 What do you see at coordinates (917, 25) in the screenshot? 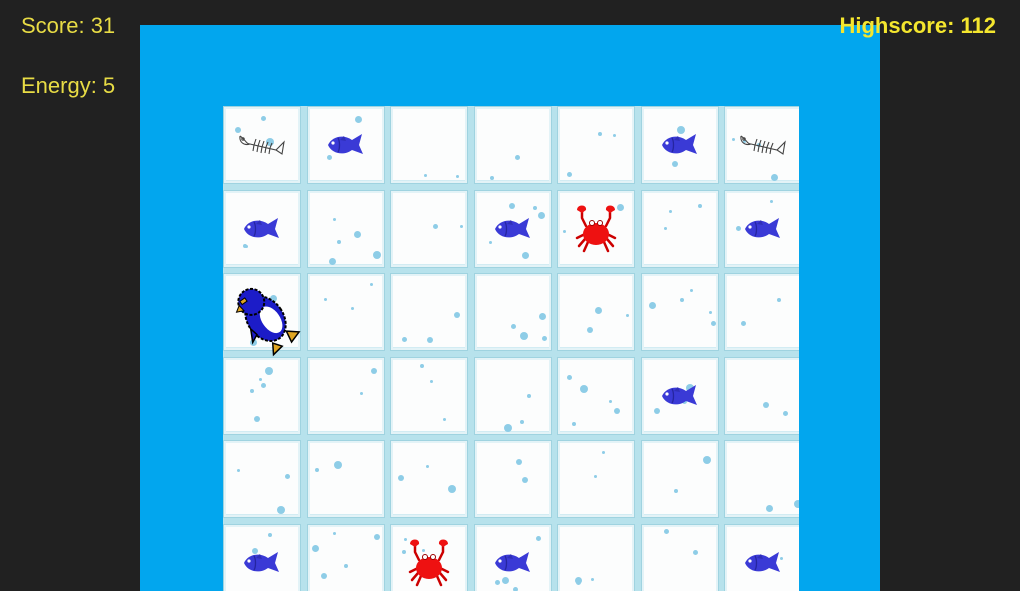
I see `highscore-label: Highscore: 112` at bounding box center [917, 25].